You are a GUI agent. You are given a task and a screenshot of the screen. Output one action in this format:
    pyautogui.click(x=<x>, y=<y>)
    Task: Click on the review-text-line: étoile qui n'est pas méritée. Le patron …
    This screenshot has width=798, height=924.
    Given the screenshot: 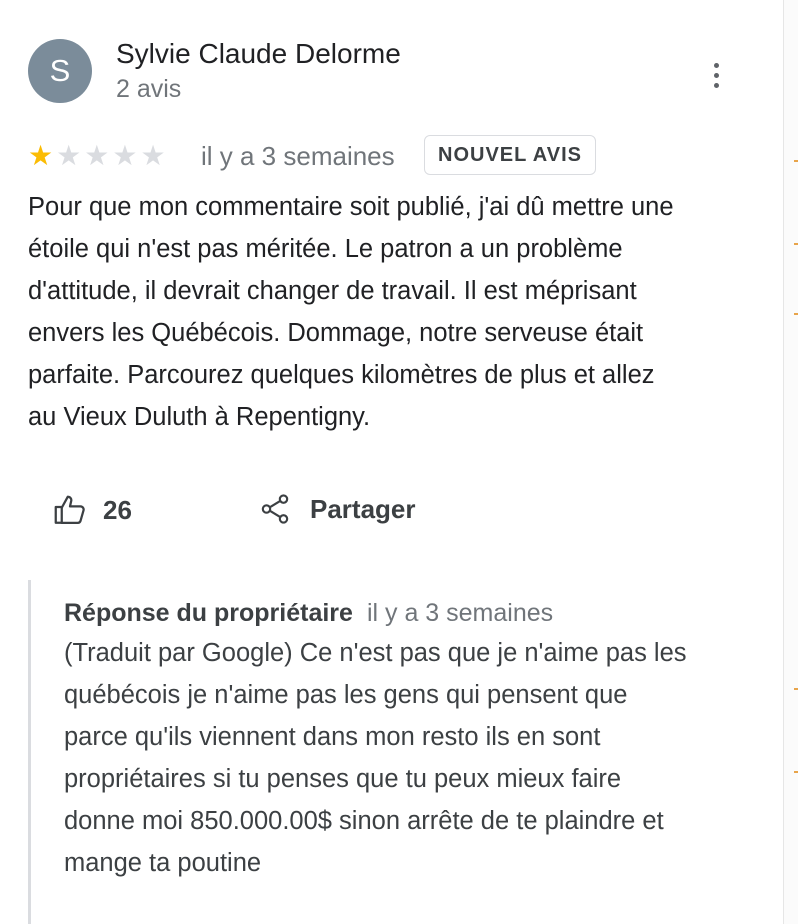 What is the action you would take?
    pyautogui.click(x=325, y=249)
    